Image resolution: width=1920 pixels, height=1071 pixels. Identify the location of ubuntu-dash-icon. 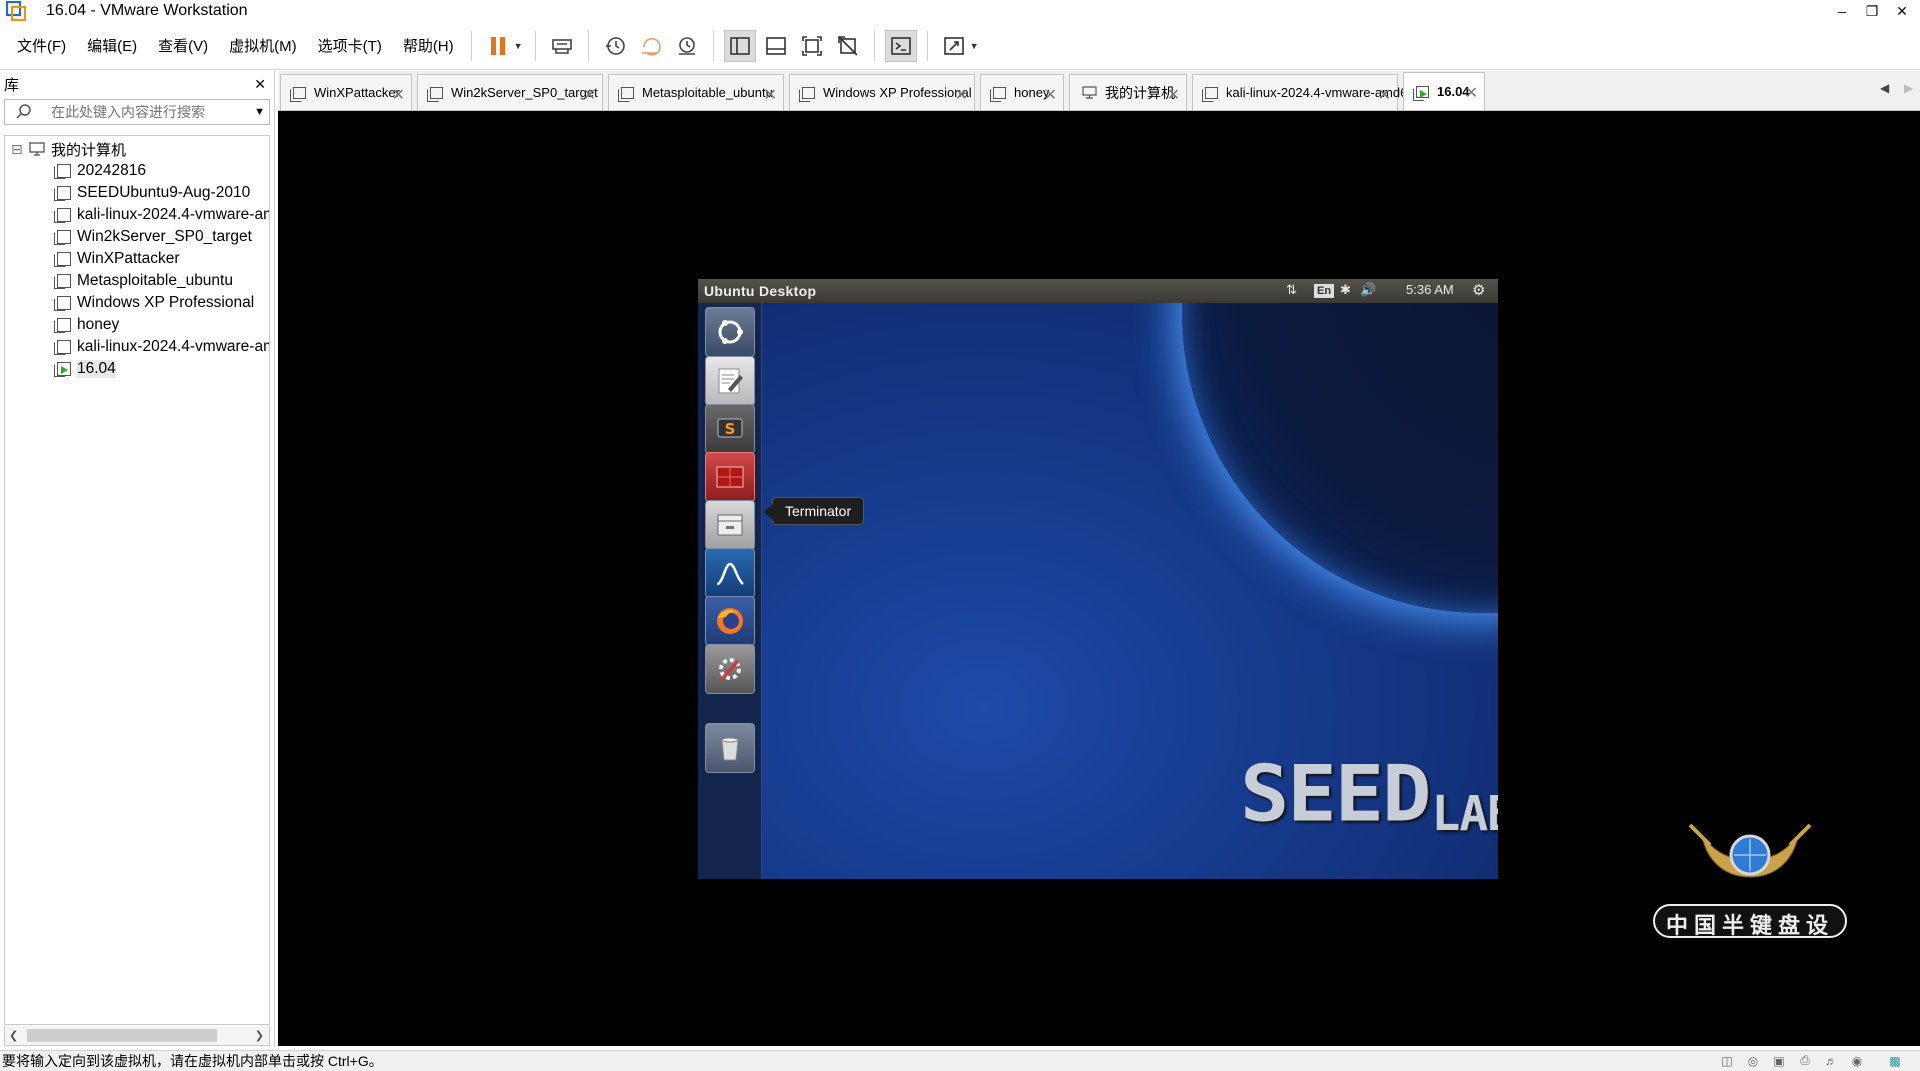
(730, 332).